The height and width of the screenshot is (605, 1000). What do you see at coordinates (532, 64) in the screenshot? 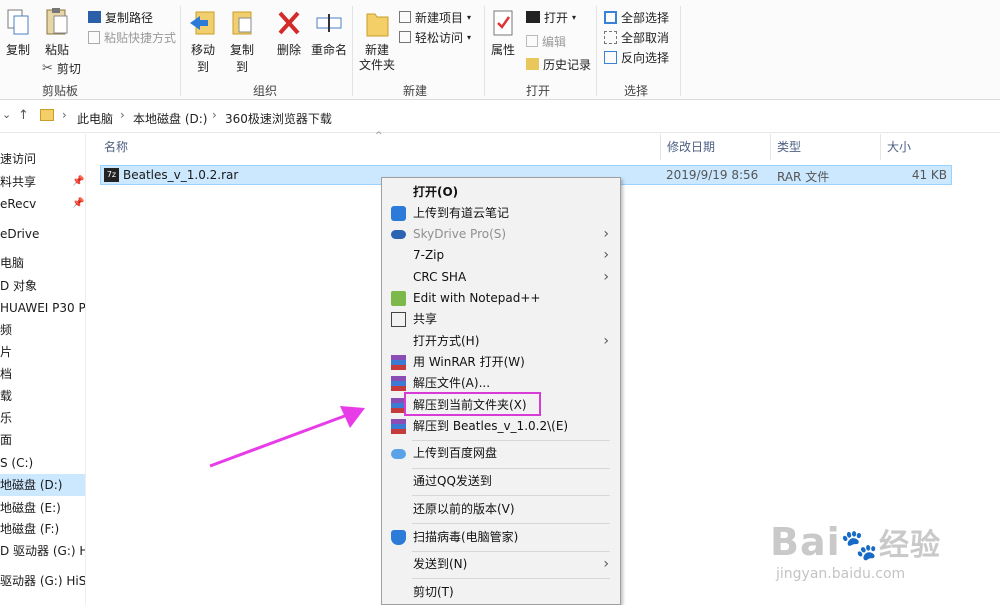
I see `history-icon` at bounding box center [532, 64].